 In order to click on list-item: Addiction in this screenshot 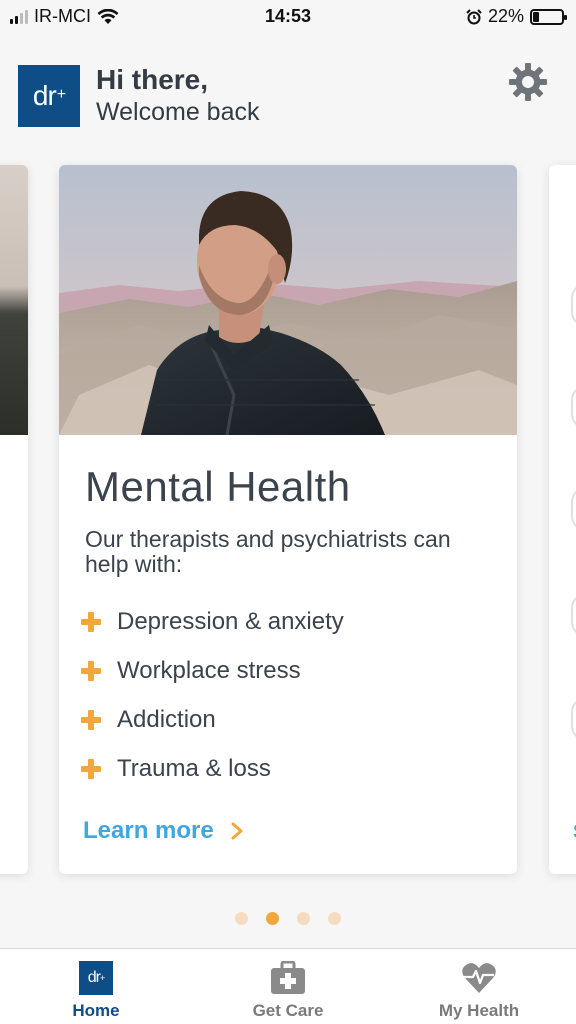, I will do `click(212, 719)`.